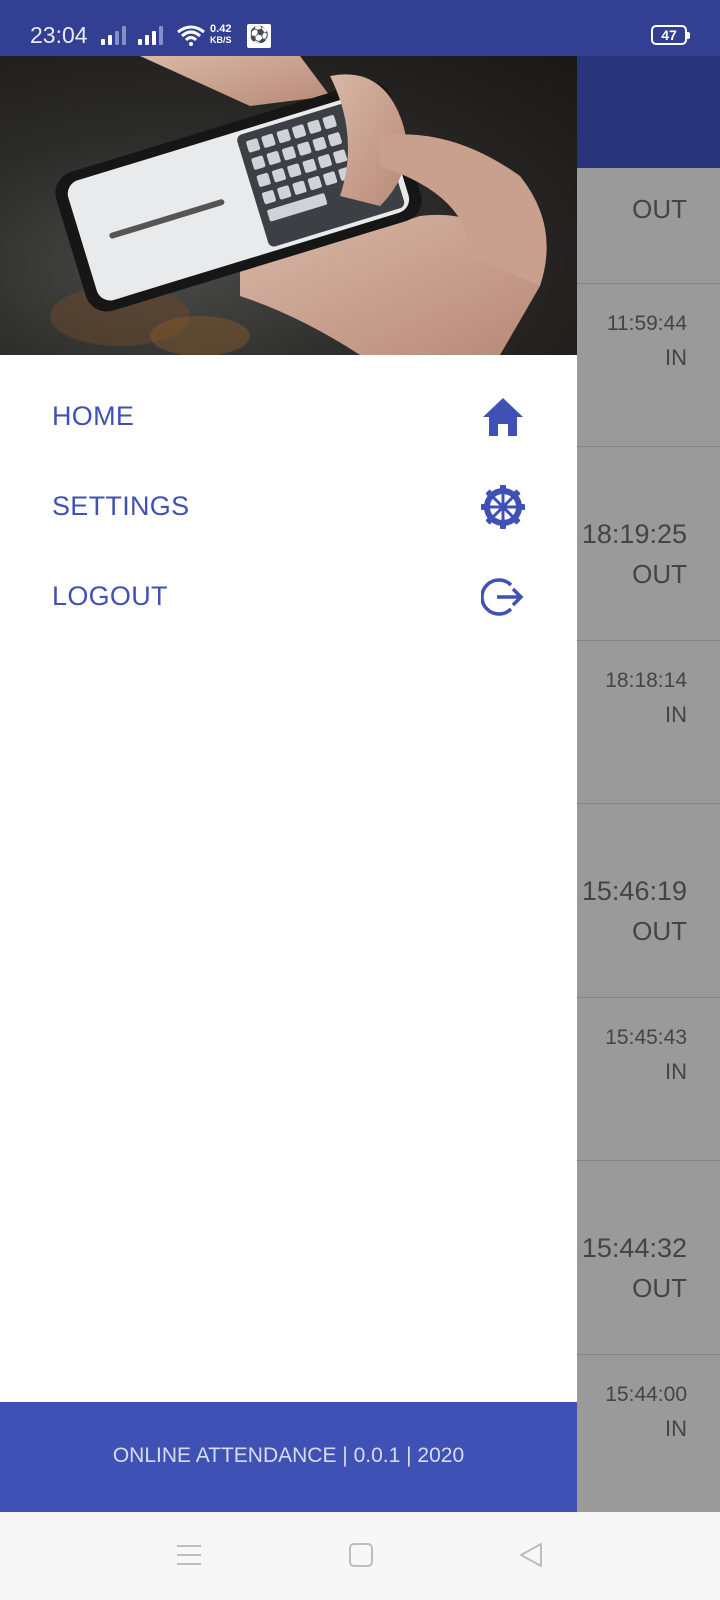 This screenshot has height=1600, width=720. I want to click on home-nav-icon, so click(361, 1555).